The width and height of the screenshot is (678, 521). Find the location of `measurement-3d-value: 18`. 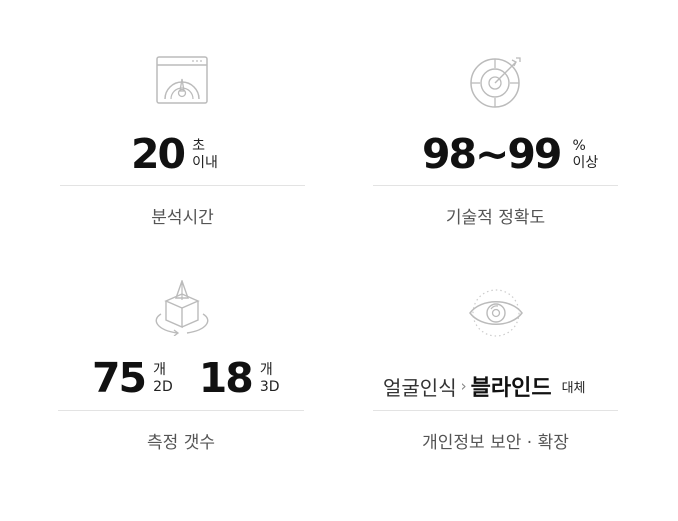

measurement-3d-value: 18 is located at coordinates (226, 378).